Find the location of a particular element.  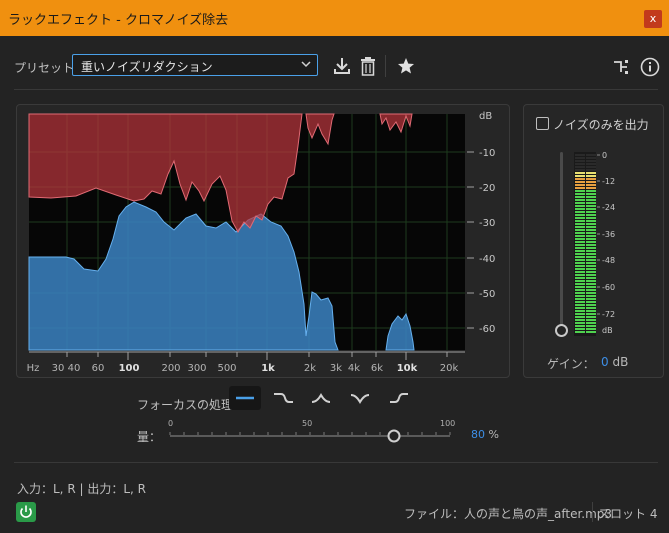

db-label-40: -40 is located at coordinates (487, 259).